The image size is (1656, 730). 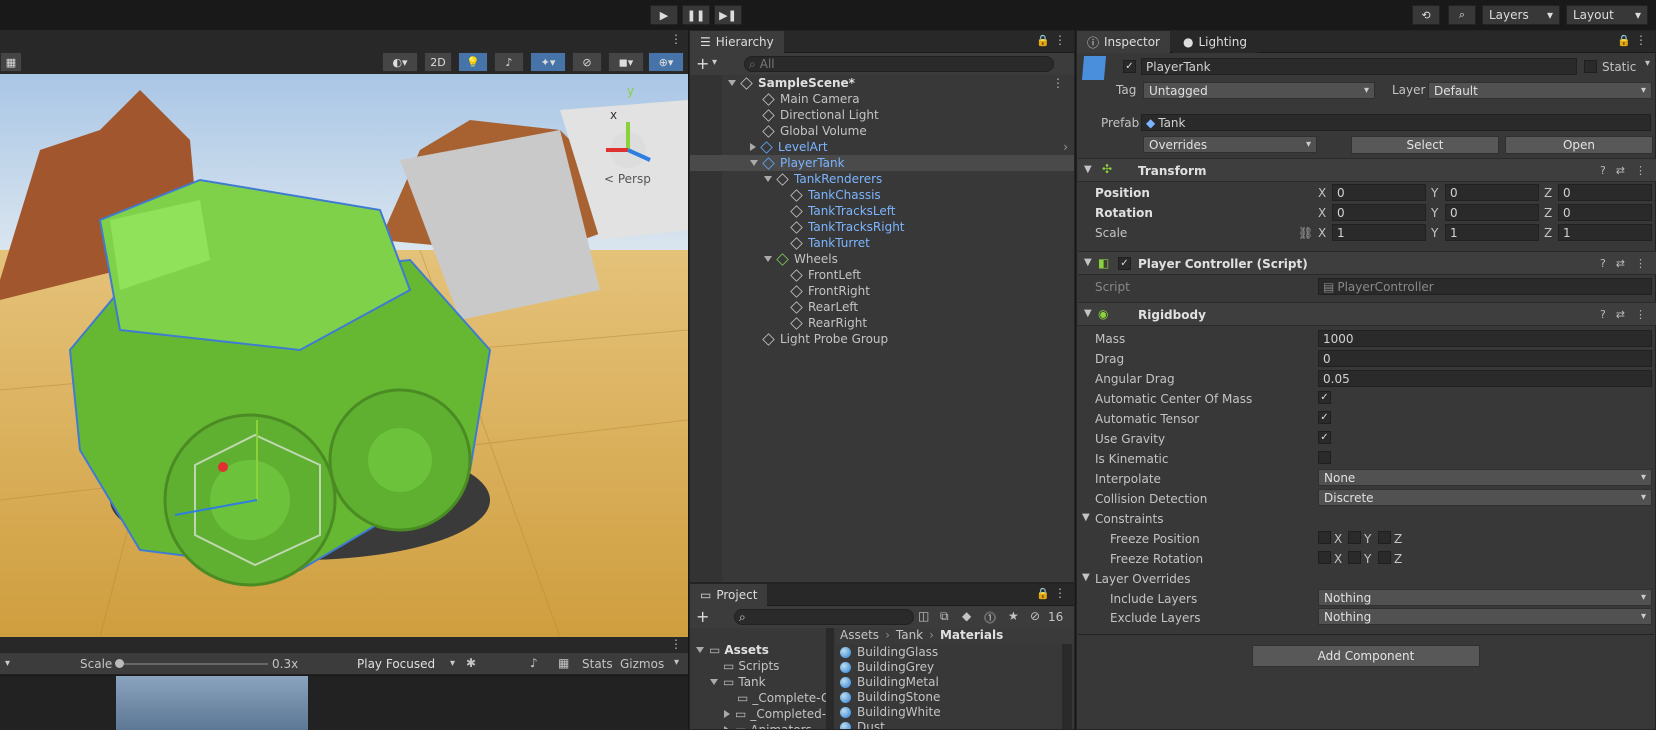 I want to click on freeze-rotation-z-checkbox, so click(x=1384, y=557).